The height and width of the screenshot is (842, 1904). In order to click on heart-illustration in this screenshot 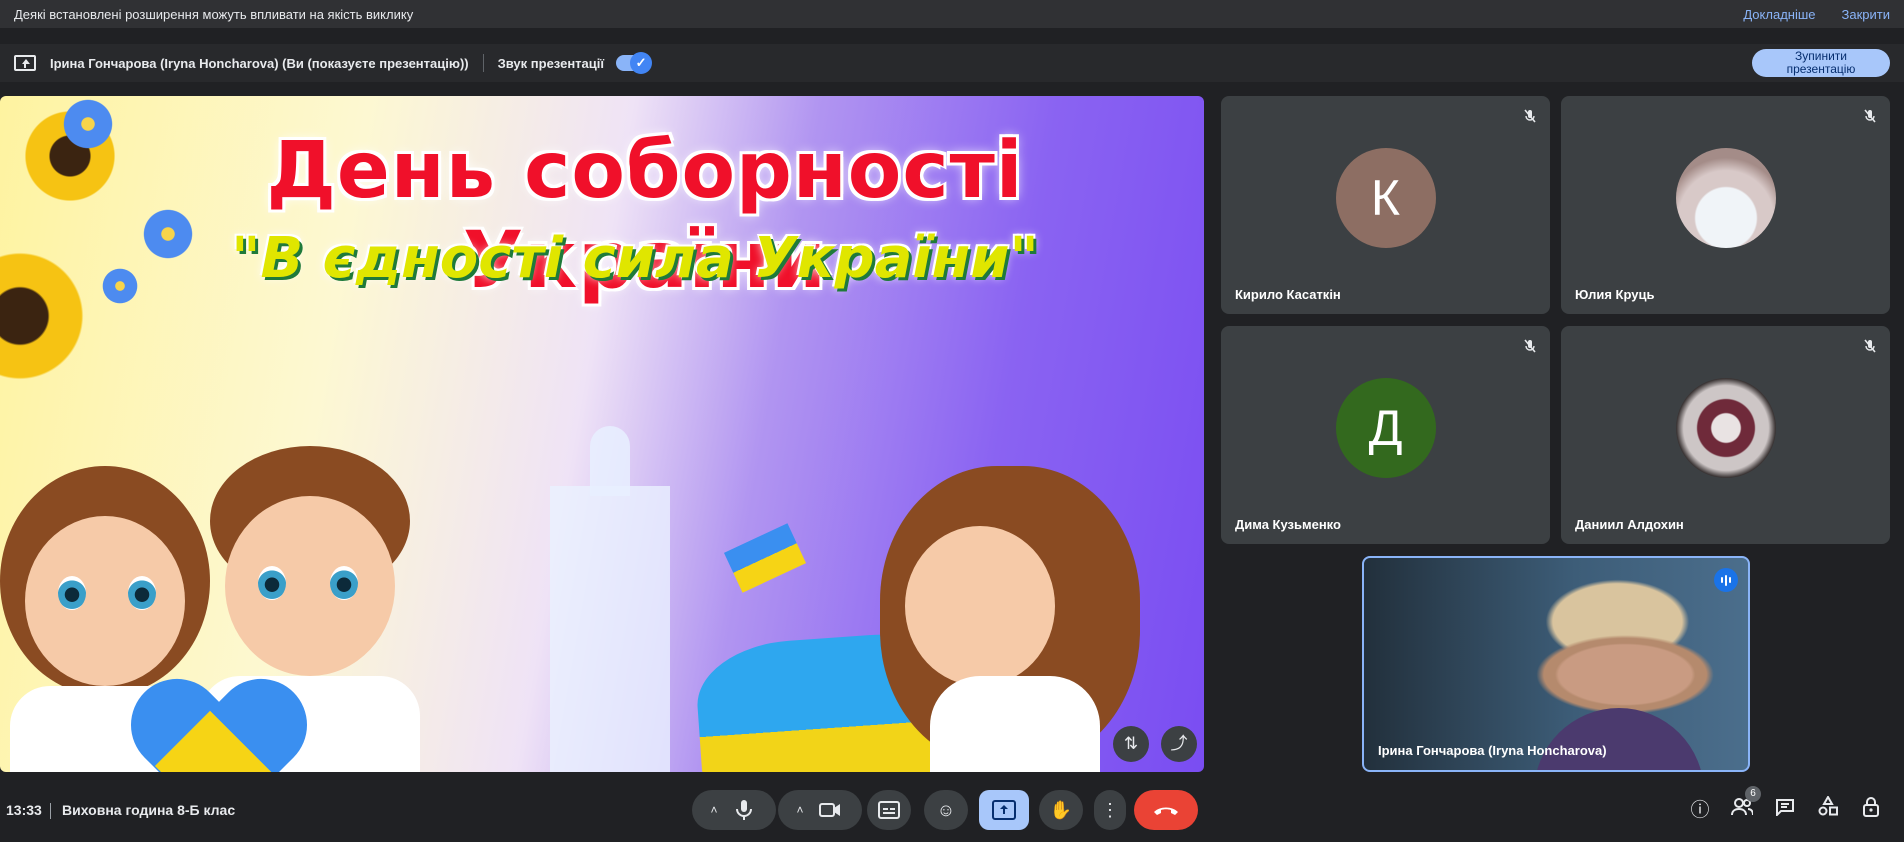, I will do `click(218, 726)`.